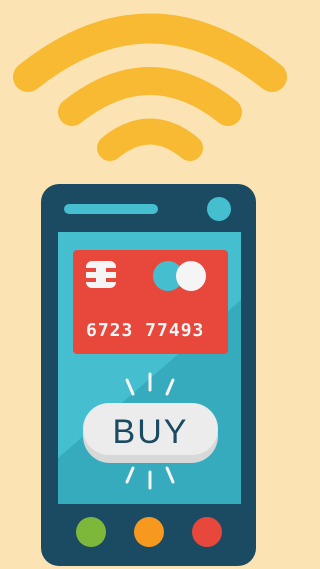 The width and height of the screenshot is (320, 569). Describe the element at coordinates (150, 139) in the screenshot. I see `wifi-arc-inner` at that location.